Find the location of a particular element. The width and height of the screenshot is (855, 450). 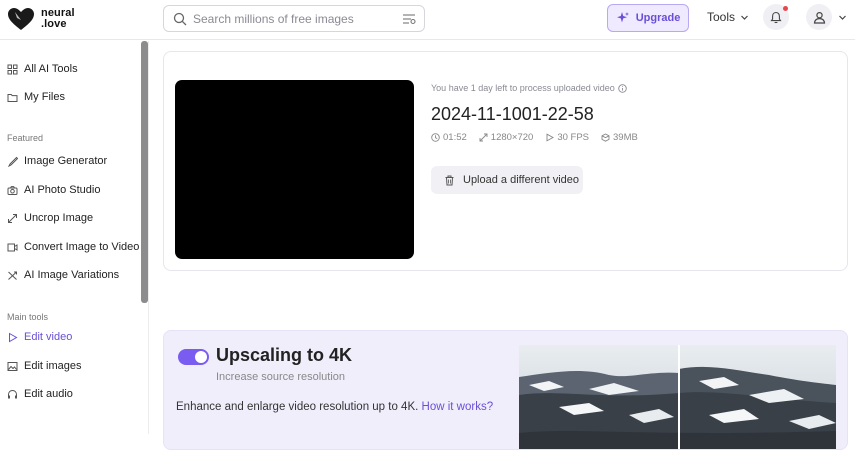

brush-icon is located at coordinates (12, 161).